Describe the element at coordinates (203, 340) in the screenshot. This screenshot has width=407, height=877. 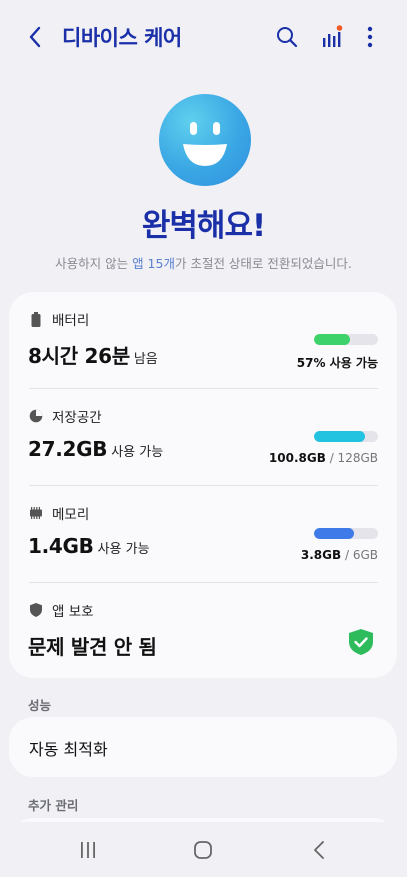
I see `battery-item: 배터리 8시간 26분 남음 57% 사용 가능` at that location.